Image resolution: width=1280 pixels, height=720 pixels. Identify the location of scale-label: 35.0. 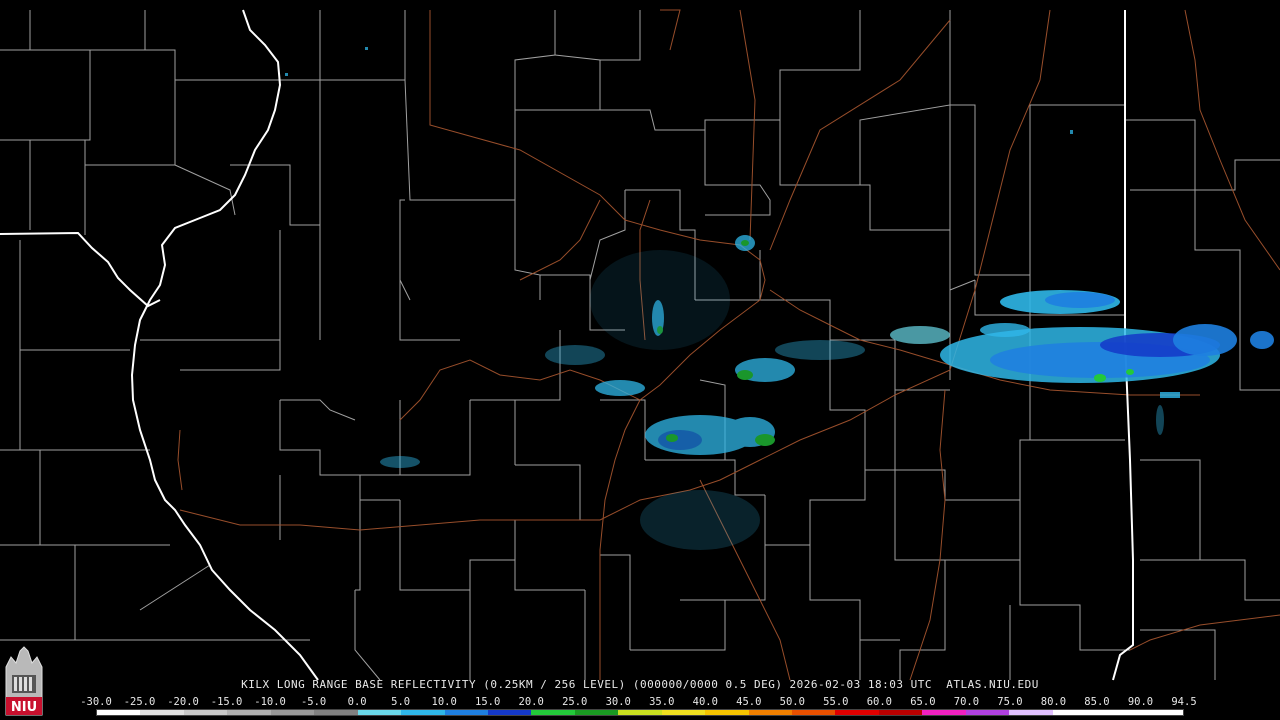
(662, 702).